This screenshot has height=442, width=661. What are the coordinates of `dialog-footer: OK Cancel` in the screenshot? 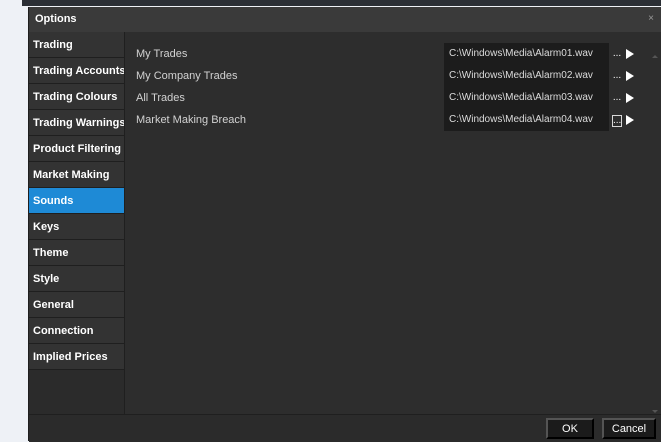 It's located at (345, 428).